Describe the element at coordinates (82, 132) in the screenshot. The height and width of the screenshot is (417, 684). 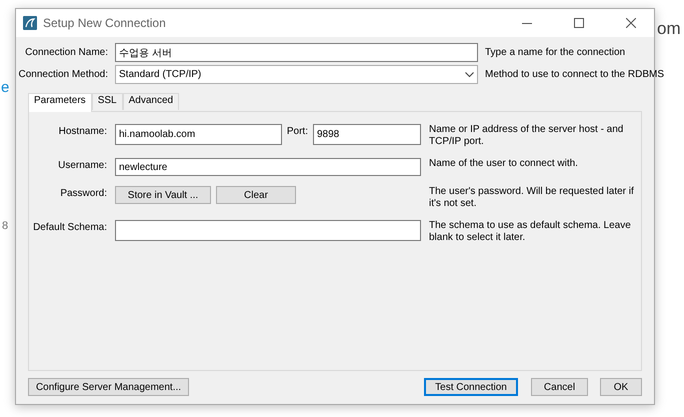
I see `field-label: Hostname:` at that location.